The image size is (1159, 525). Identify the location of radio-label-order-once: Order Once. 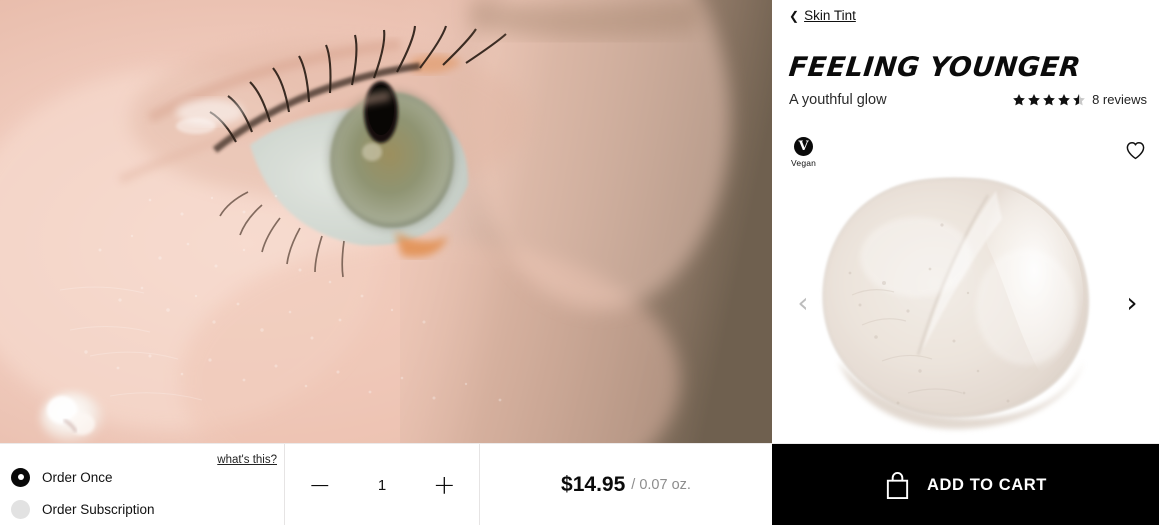
(77, 477).